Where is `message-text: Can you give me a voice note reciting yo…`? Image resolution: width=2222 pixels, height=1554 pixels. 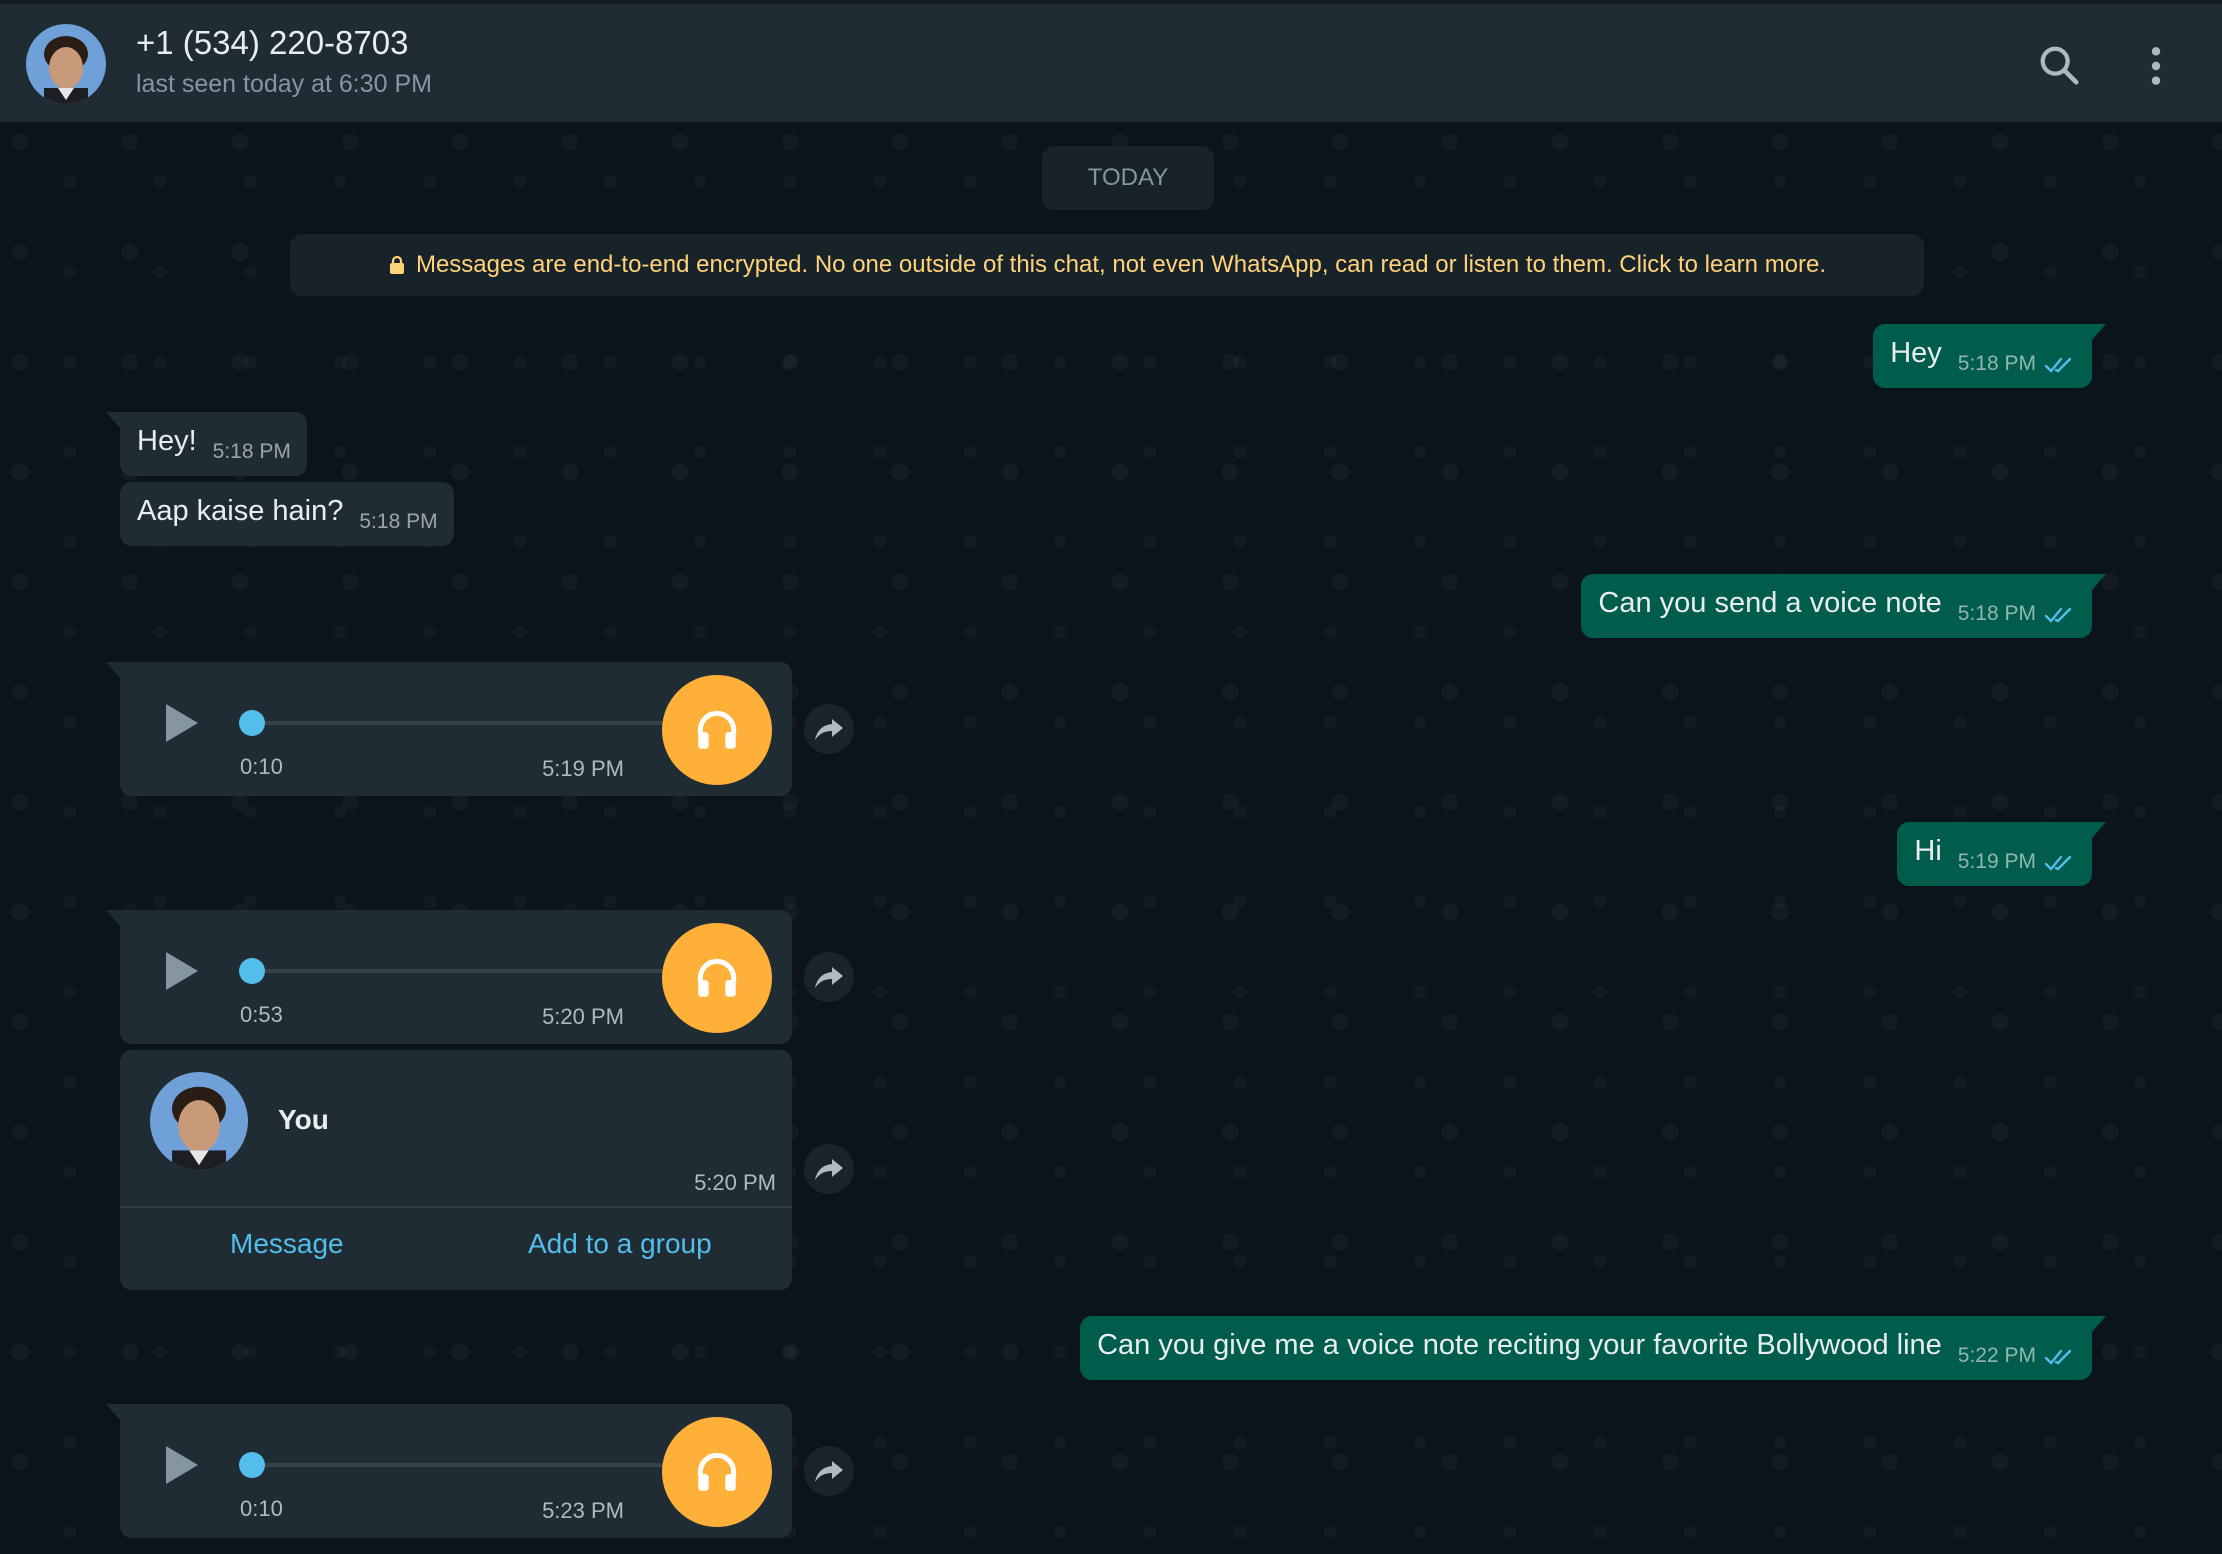
message-text: Can you give me a voice note reciting yo… is located at coordinates (1519, 1345).